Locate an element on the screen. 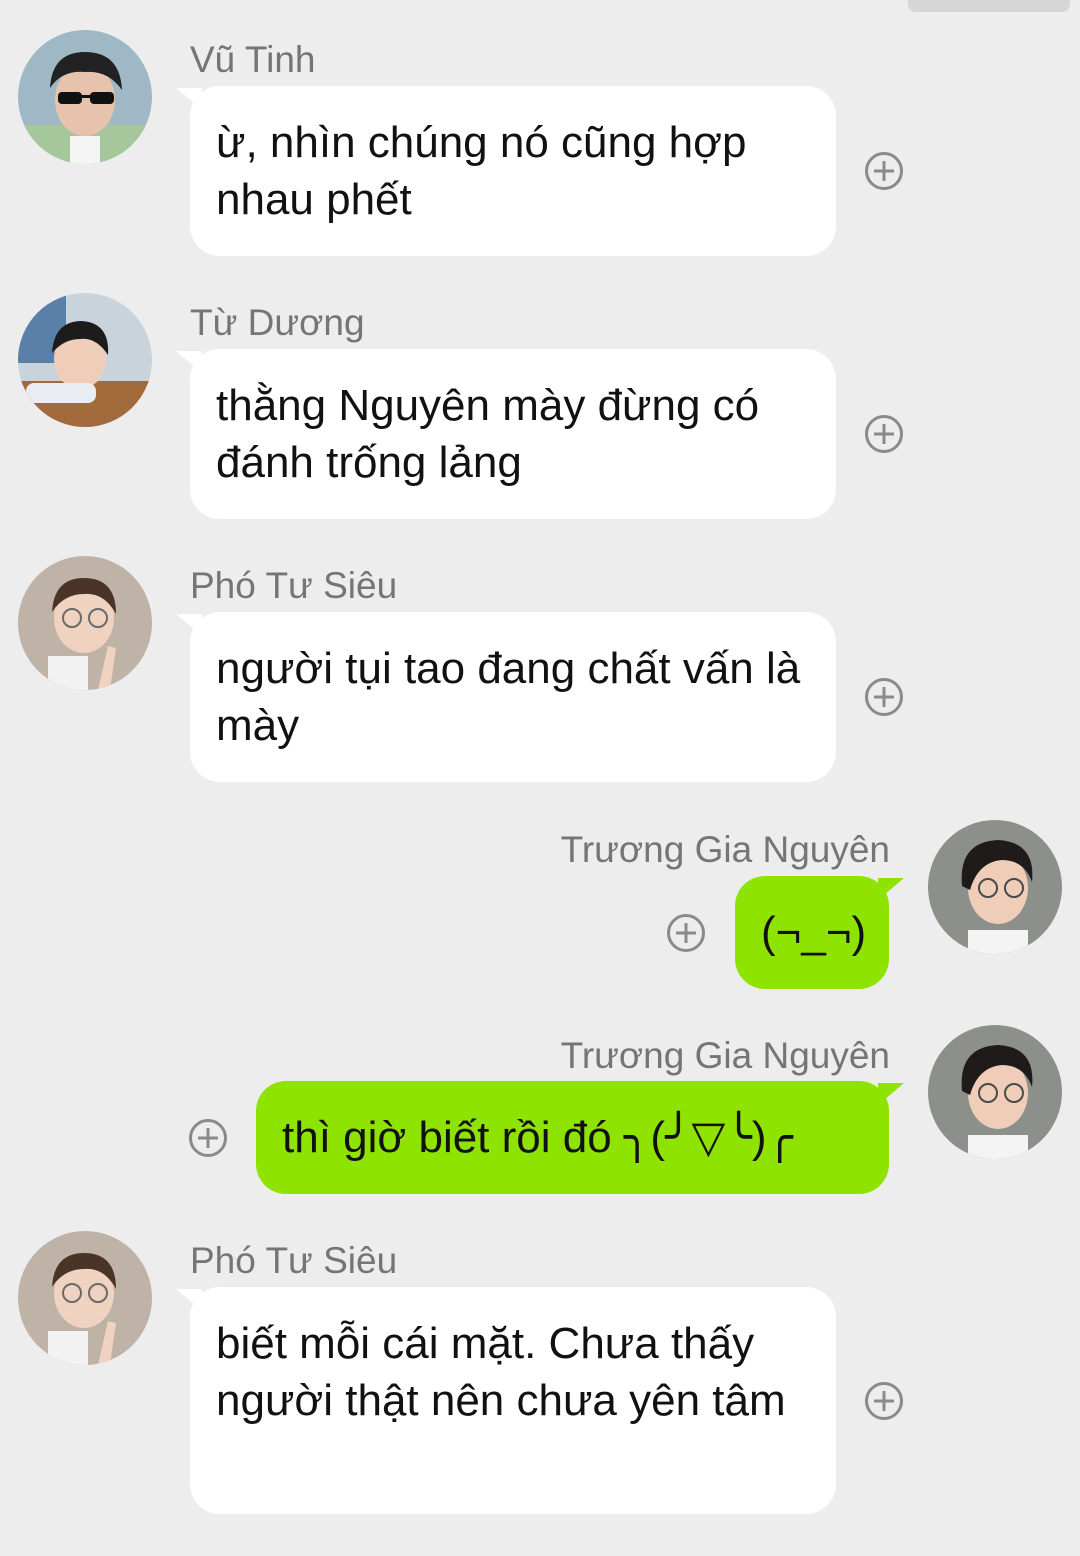  message-bubble: thằng Nguyên mày đừng có đánh trống lảng is located at coordinates (513, 434).